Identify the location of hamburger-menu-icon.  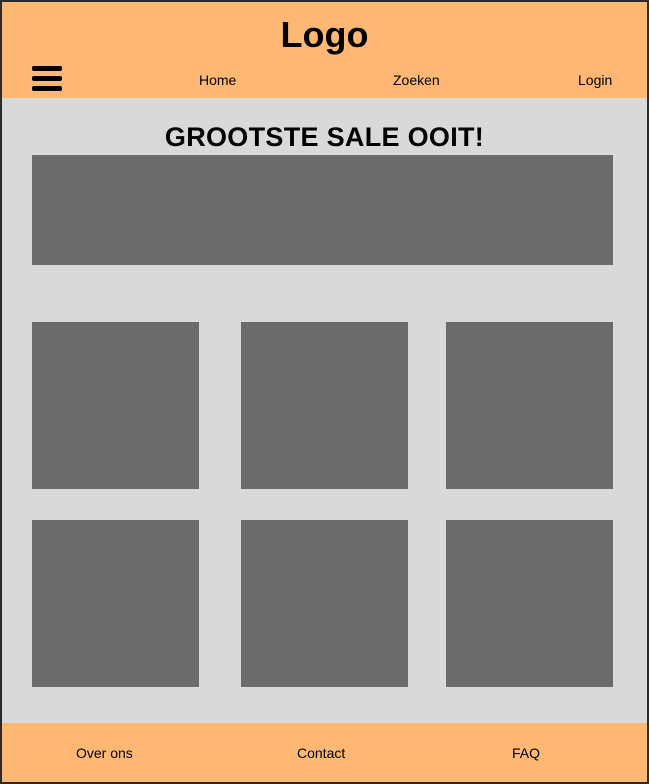
(47, 79).